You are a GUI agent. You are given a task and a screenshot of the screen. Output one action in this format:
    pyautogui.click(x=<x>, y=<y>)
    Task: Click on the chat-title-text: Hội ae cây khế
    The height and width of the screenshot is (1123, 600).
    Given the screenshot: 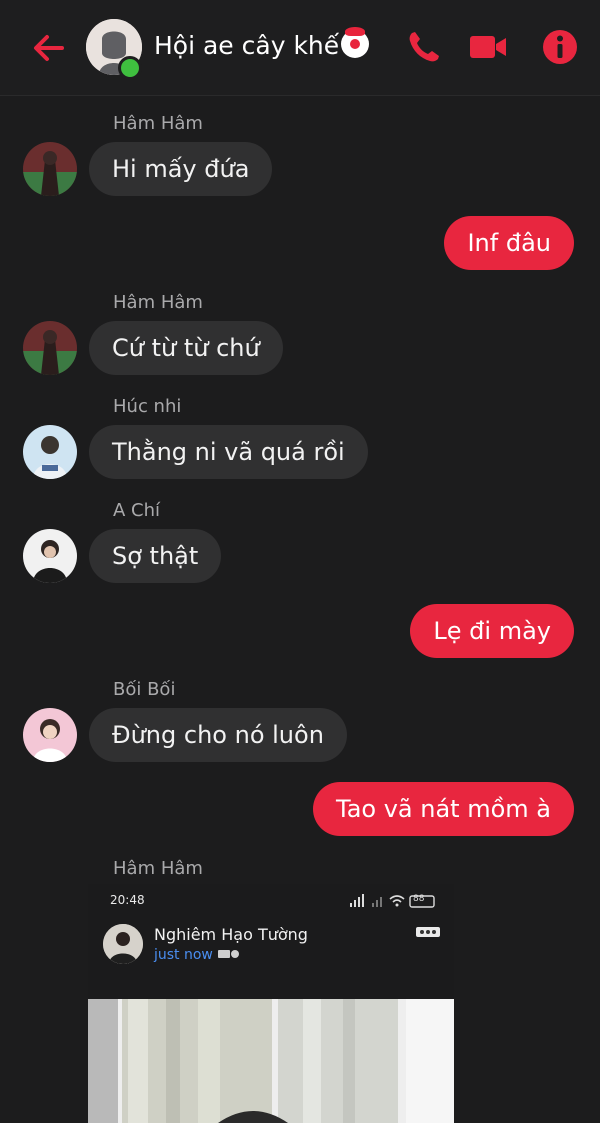 What is the action you would take?
    pyautogui.click(x=247, y=45)
    